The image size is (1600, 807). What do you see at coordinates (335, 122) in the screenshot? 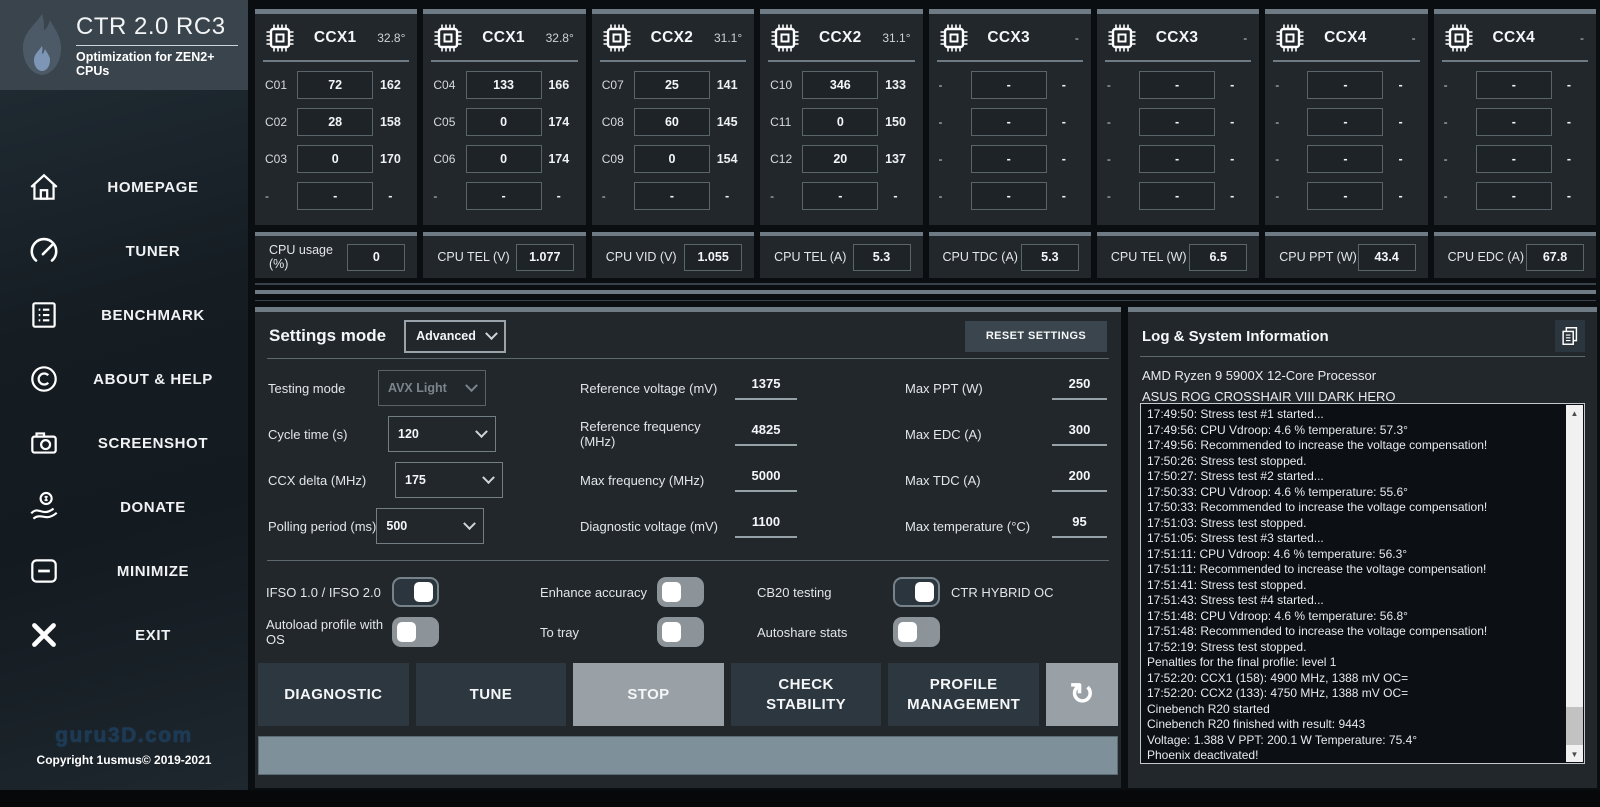
I see `core-value-field: 28` at bounding box center [335, 122].